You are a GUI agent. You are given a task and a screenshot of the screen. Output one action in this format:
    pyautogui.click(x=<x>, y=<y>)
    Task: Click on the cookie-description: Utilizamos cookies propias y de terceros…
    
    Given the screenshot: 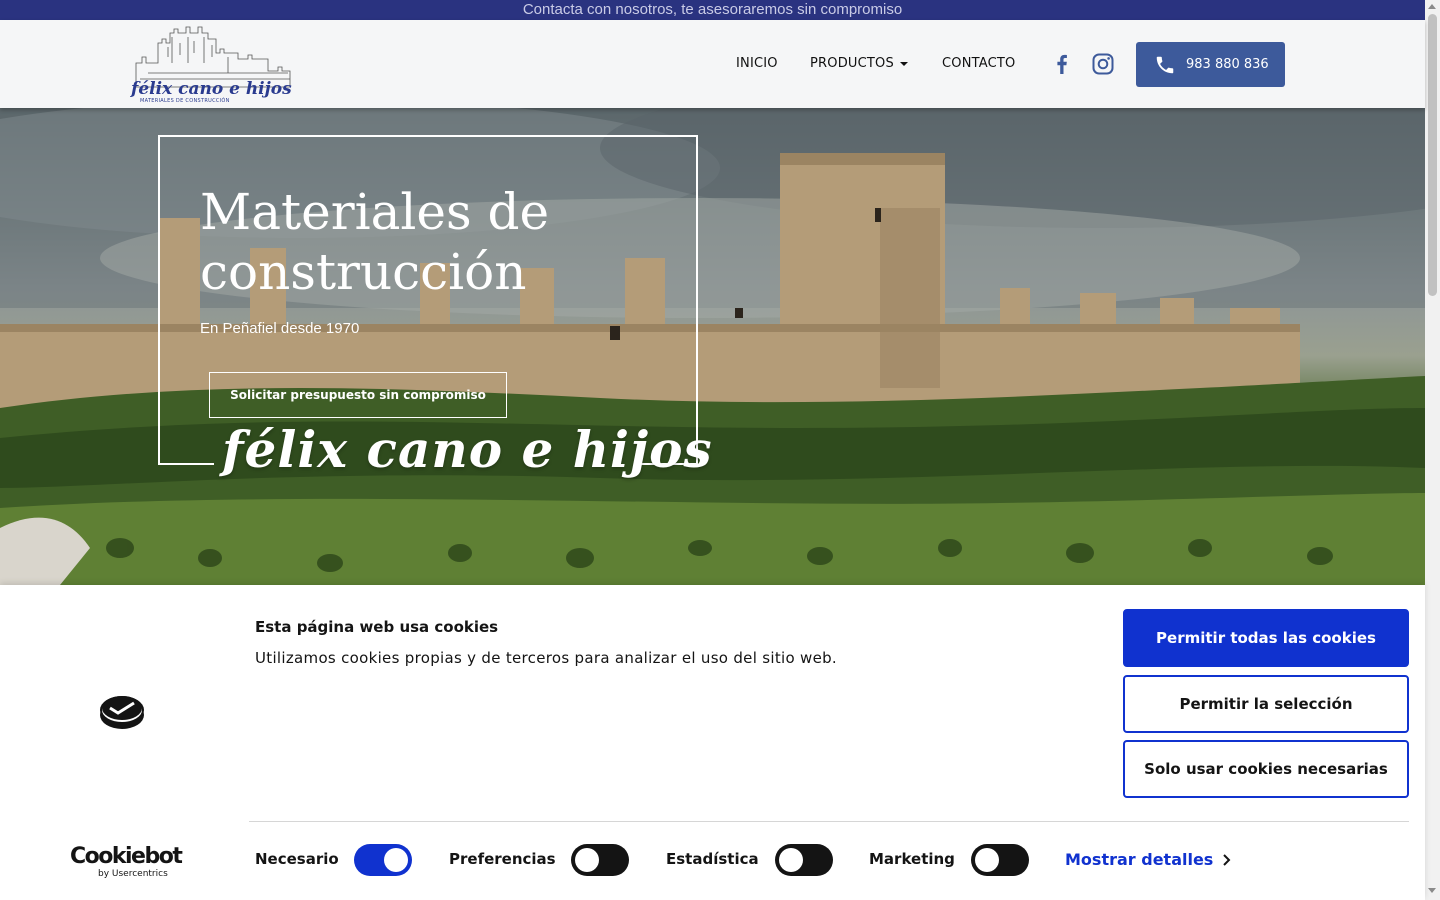 What is the action you would take?
    pyautogui.click(x=546, y=658)
    